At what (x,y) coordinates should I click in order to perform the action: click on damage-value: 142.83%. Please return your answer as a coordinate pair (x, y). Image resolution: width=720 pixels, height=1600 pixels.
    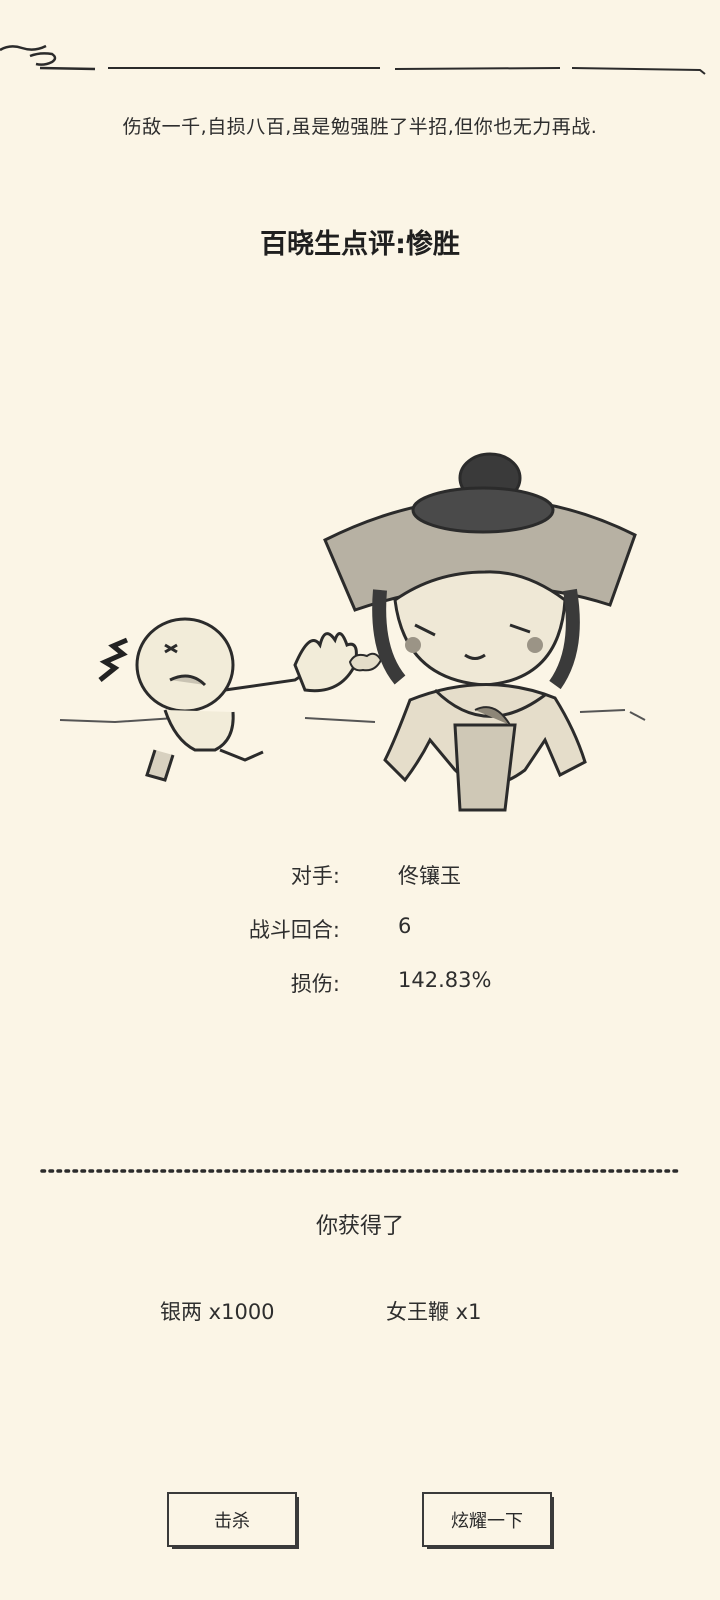
    Looking at the image, I should click on (445, 980).